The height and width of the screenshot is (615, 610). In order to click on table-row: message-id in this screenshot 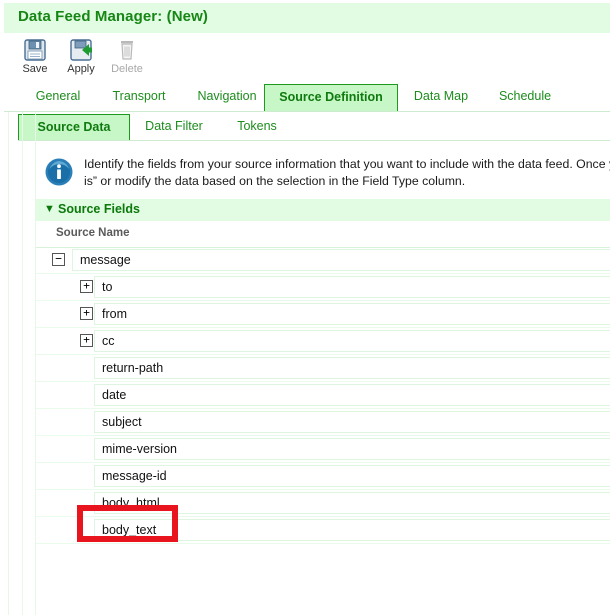, I will do `click(323, 476)`.